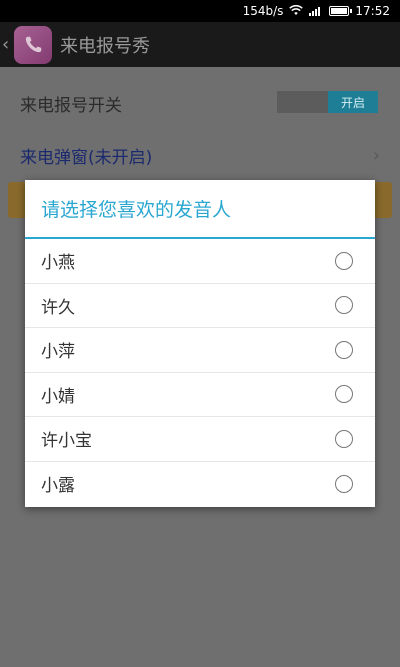 This screenshot has width=400, height=667. What do you see at coordinates (200, 44) in the screenshot?
I see `action-bar: ‹ 来电报号秀` at bounding box center [200, 44].